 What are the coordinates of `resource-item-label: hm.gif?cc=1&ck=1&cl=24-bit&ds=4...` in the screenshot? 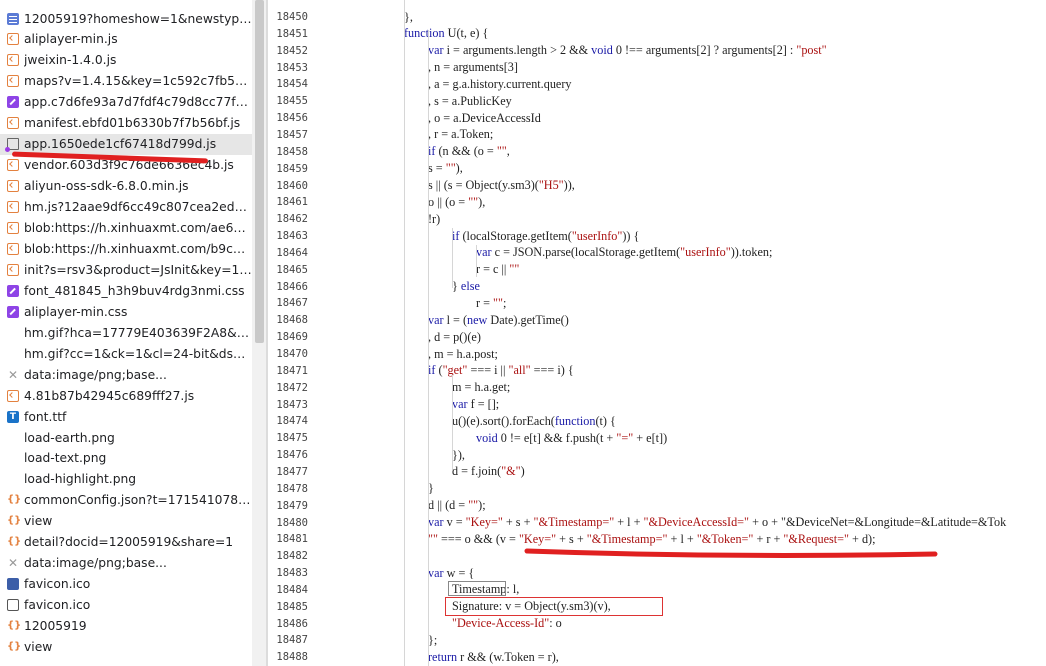 It's located at (138, 353).